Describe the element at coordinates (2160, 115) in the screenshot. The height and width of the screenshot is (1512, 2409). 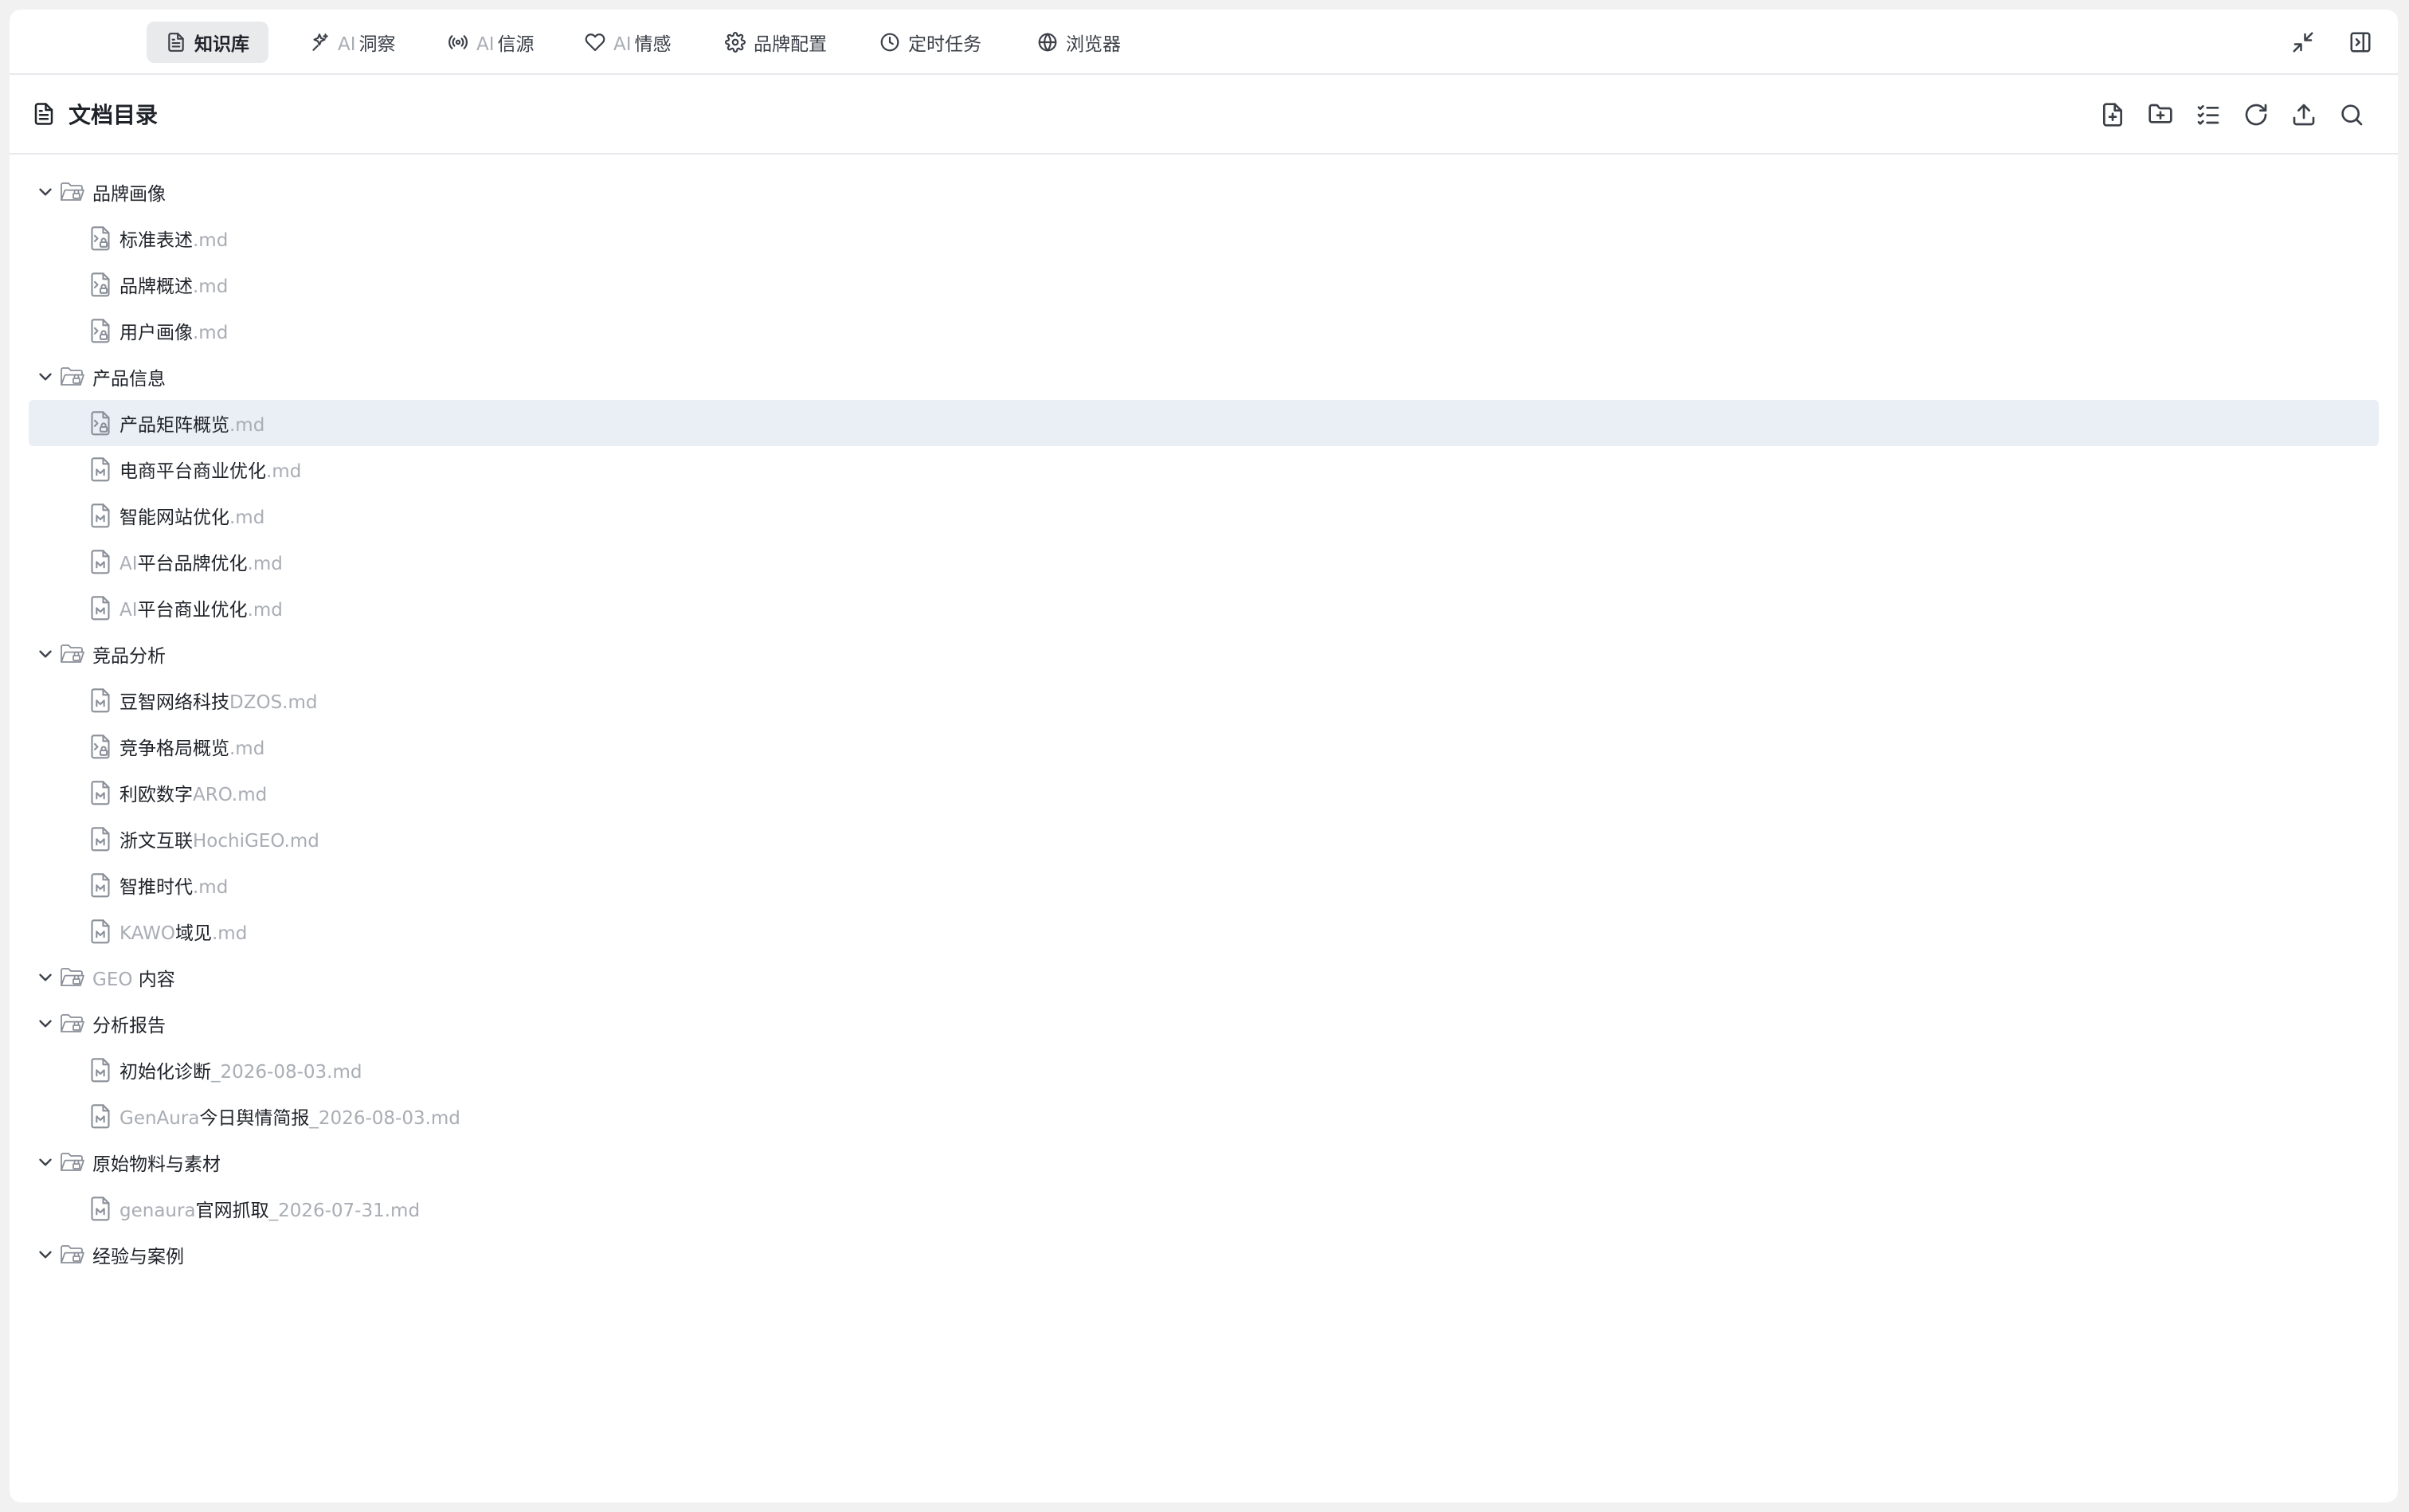
I see `new-folder-icon` at that location.